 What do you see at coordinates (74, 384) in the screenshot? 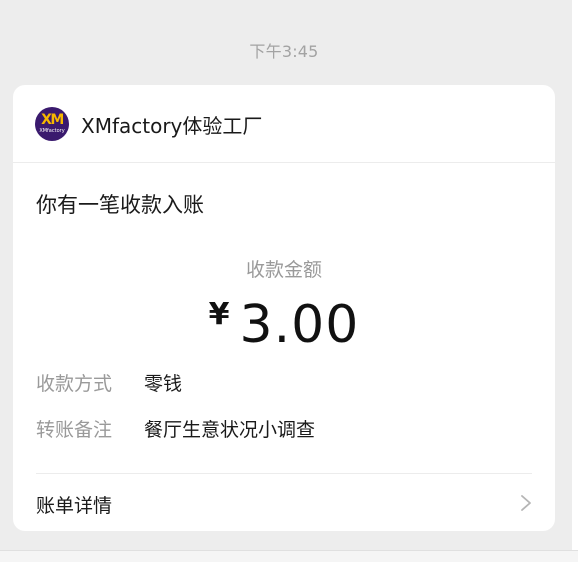
I see `detail-label: 收款方式` at bounding box center [74, 384].